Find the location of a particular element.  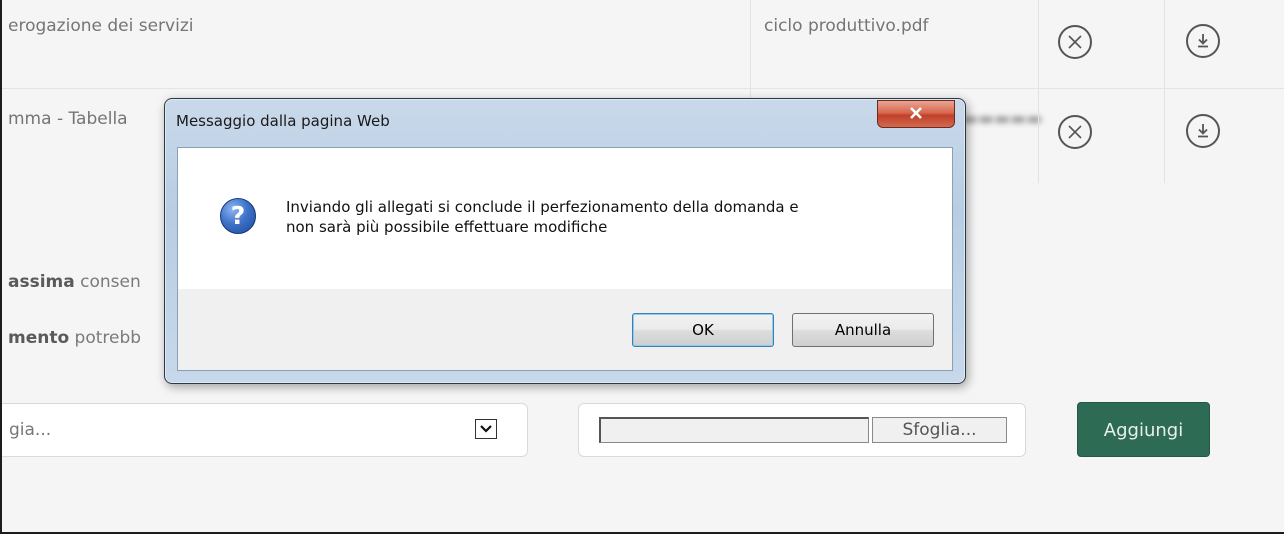

row-filename: ciclo produttivo.pdf is located at coordinates (846, 26).